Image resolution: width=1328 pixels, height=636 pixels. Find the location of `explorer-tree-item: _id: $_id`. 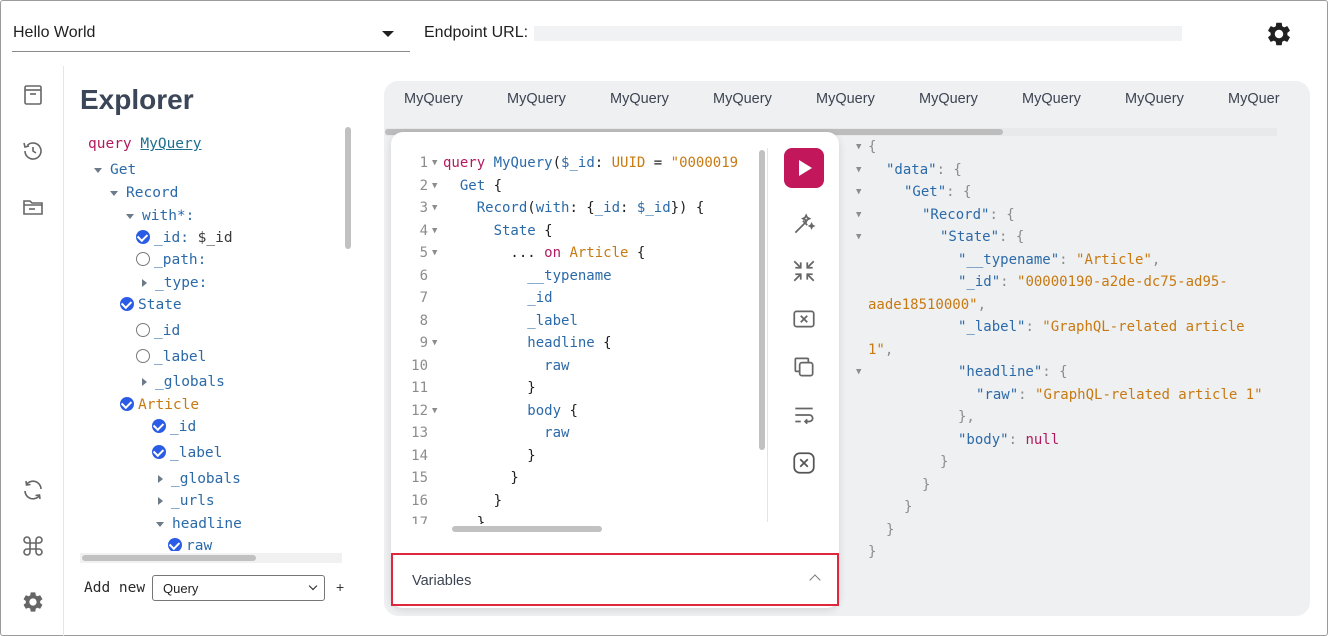

explorer-tree-item: _id: $_id is located at coordinates (184, 238).